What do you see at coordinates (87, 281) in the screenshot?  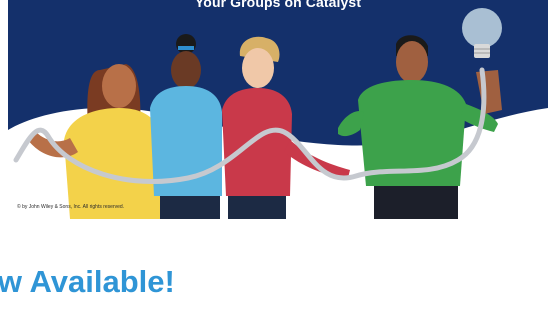 I see `headline: ow Available!` at bounding box center [87, 281].